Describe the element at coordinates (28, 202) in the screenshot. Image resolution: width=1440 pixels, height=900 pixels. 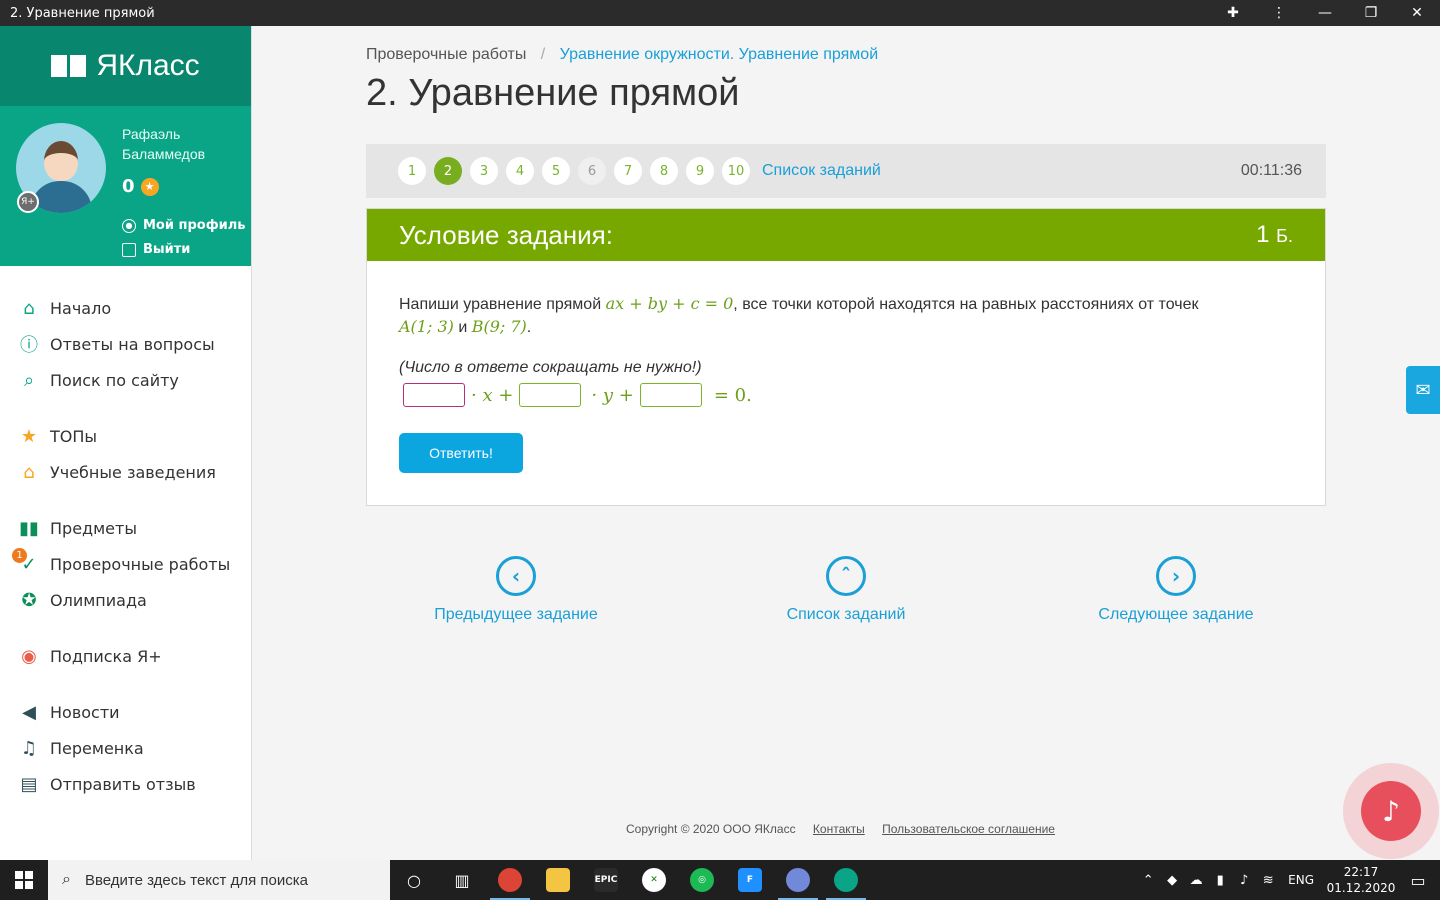
I see `ya-plus-badge-icon: Я+` at that location.